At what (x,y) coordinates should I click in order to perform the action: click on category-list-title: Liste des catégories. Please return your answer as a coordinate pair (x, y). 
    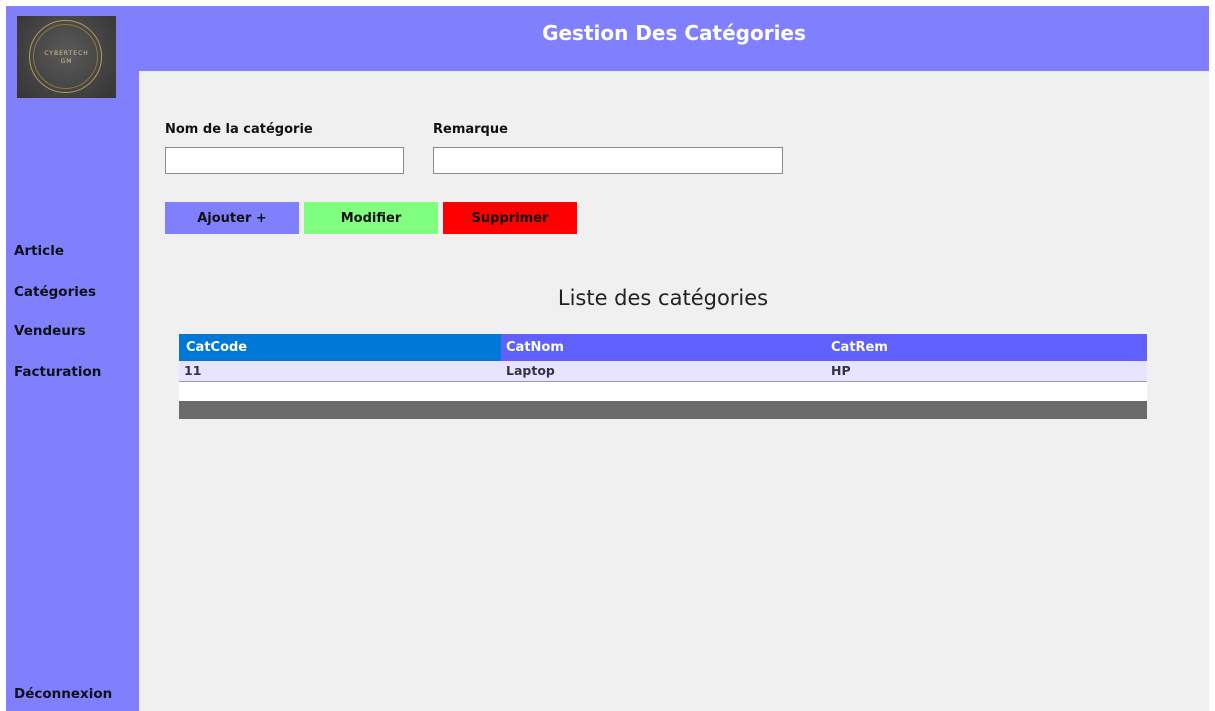
    Looking at the image, I should click on (663, 298).